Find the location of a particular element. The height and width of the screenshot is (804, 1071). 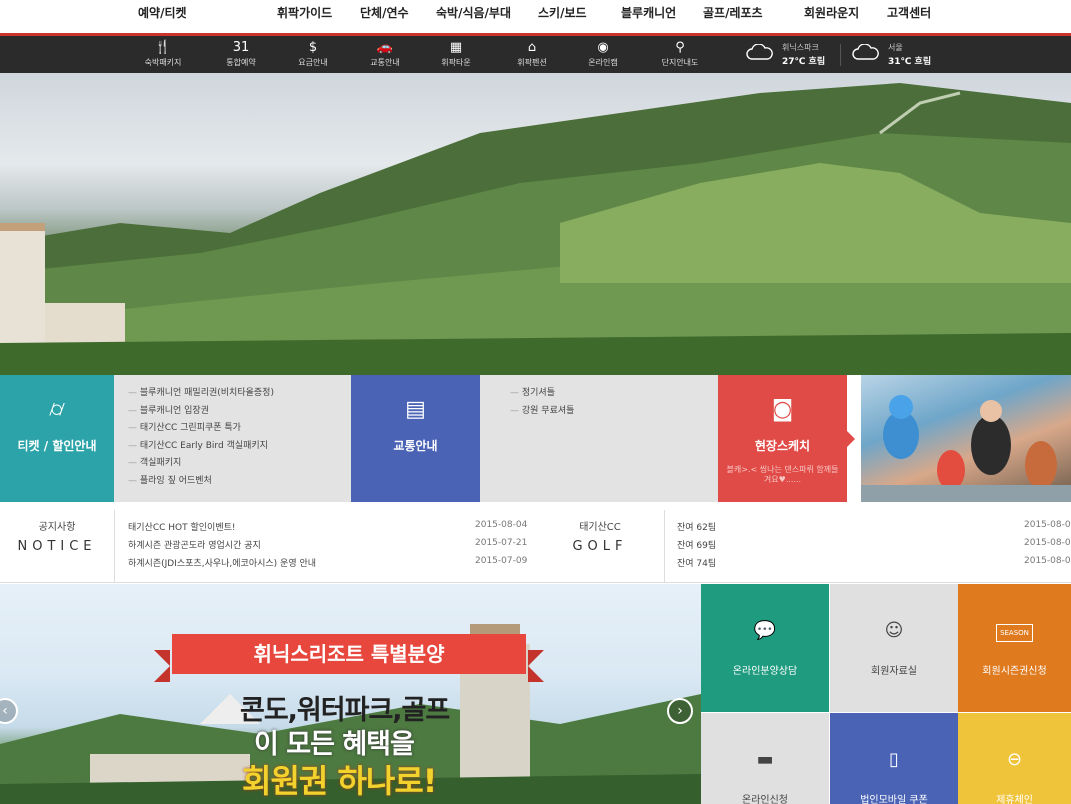

quick-label: 숙박패키지 is located at coordinates (163, 62).